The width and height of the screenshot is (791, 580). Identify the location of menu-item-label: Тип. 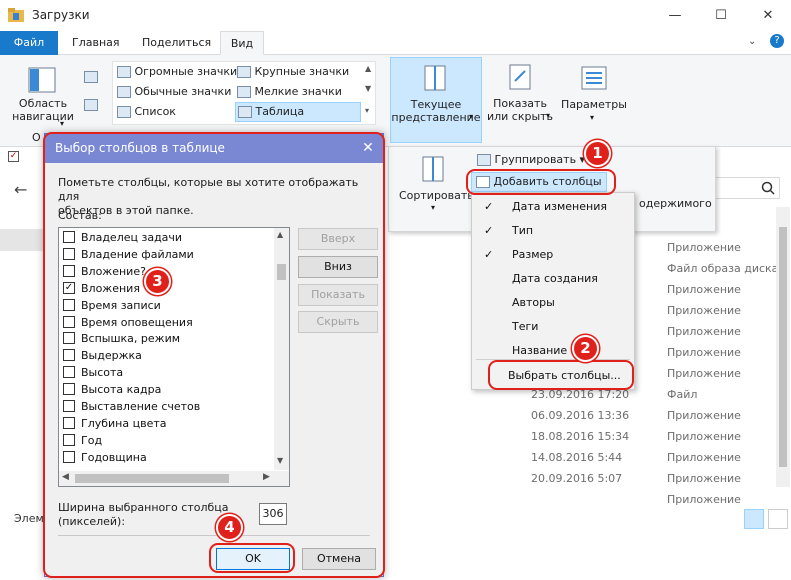
(523, 230).